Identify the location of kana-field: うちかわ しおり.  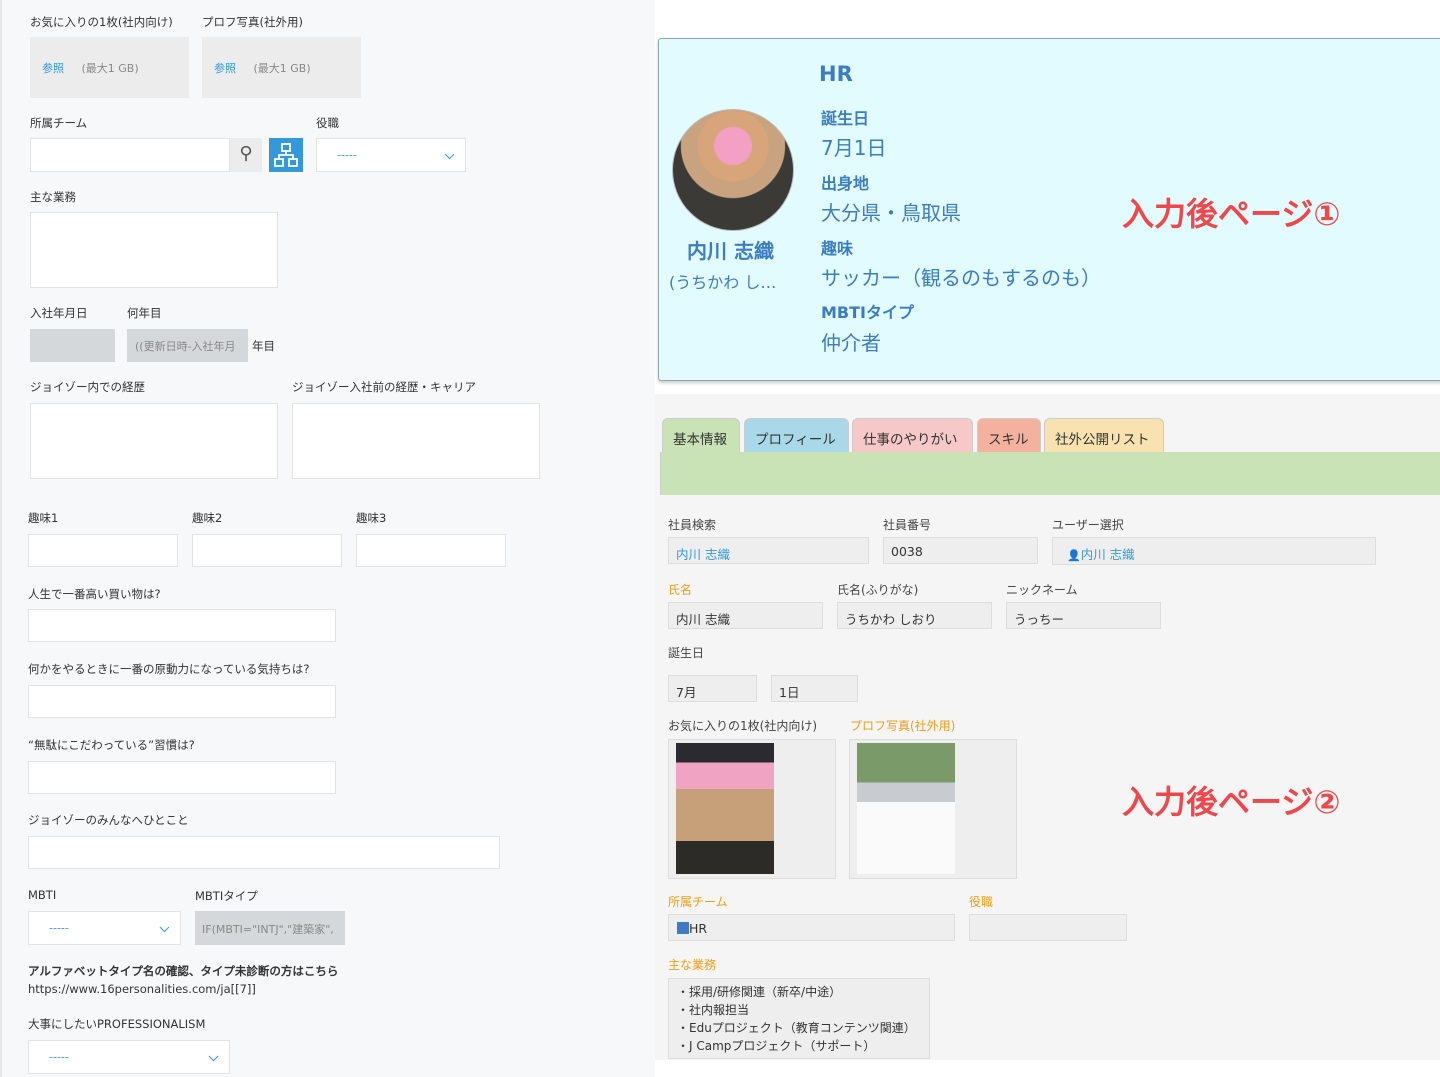
(914, 615).